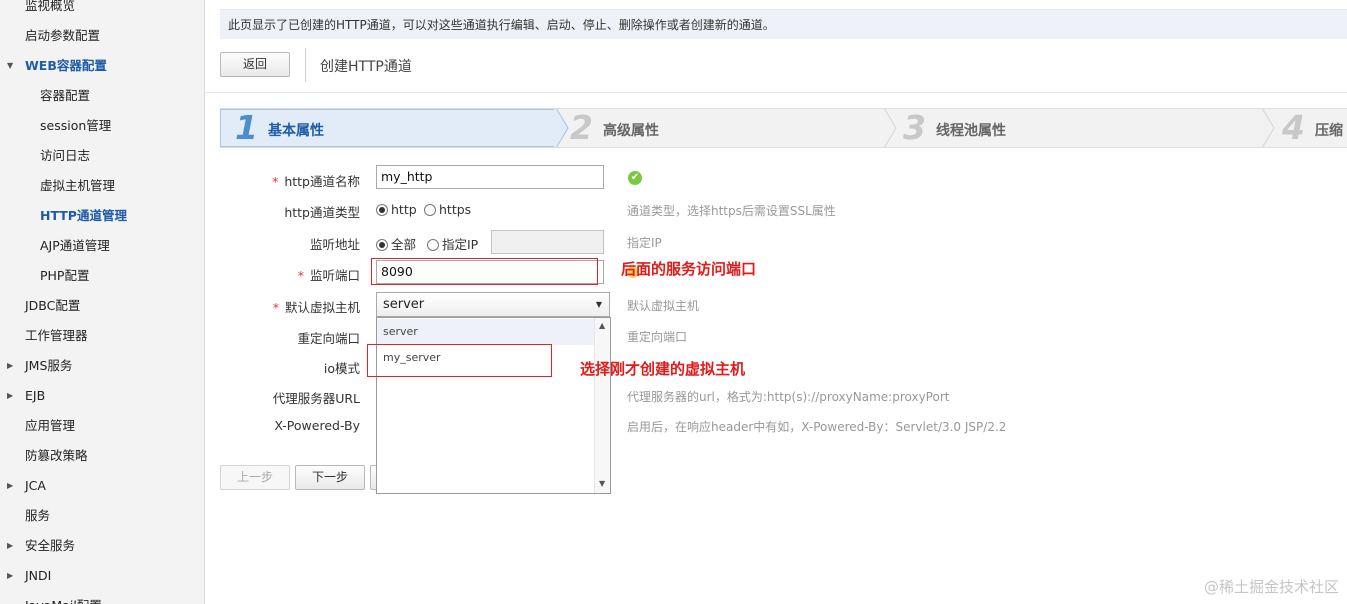 This screenshot has width=1347, height=604. I want to click on step-label: 高级属性, so click(631, 131).